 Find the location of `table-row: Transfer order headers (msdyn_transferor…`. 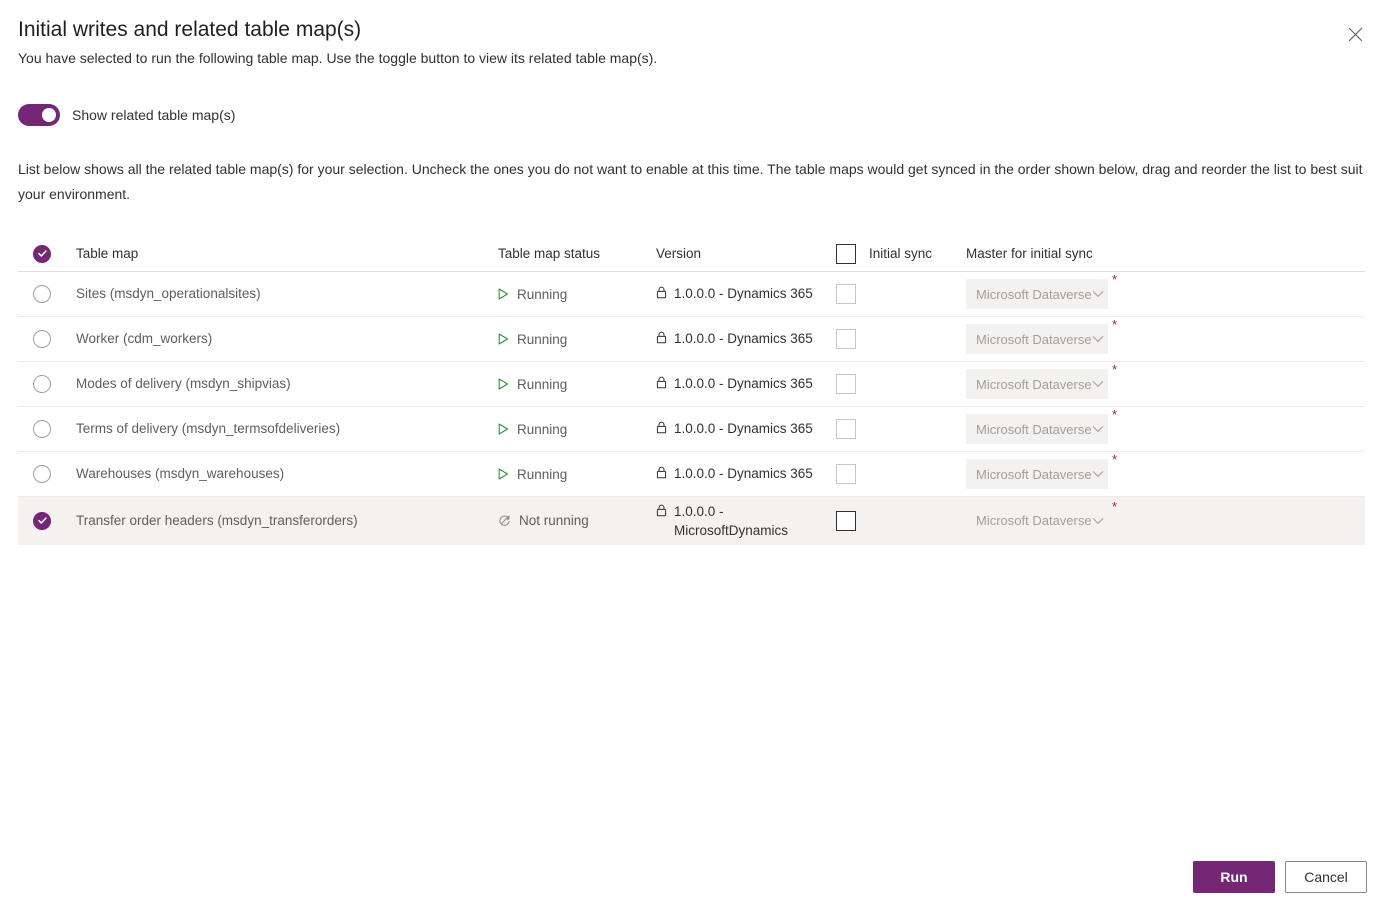

table-row: Transfer order headers (msdyn_transferor… is located at coordinates (691, 521).